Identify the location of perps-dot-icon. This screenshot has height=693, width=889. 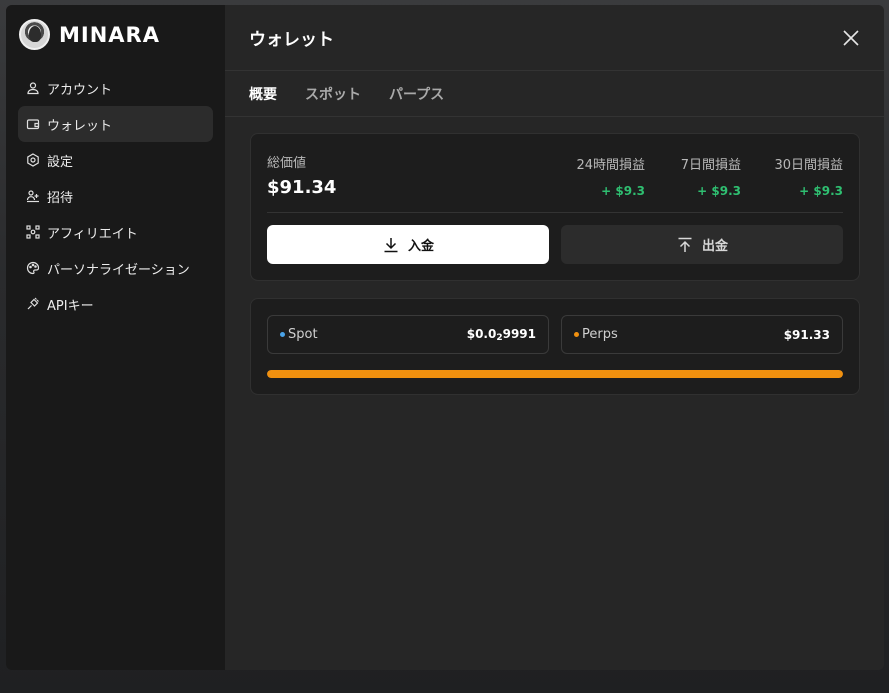
(576, 334).